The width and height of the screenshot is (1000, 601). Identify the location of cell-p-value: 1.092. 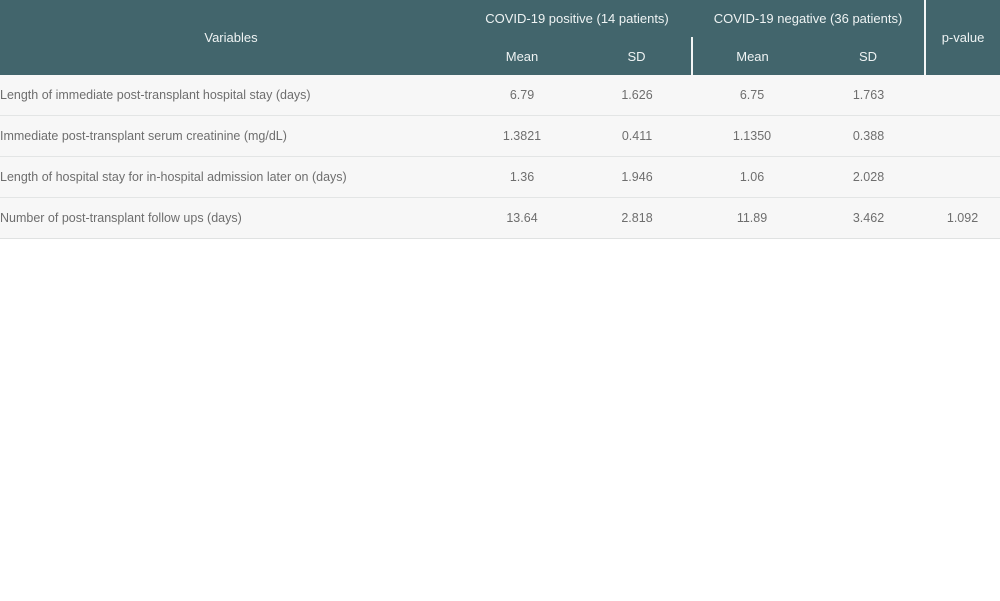
(962, 218).